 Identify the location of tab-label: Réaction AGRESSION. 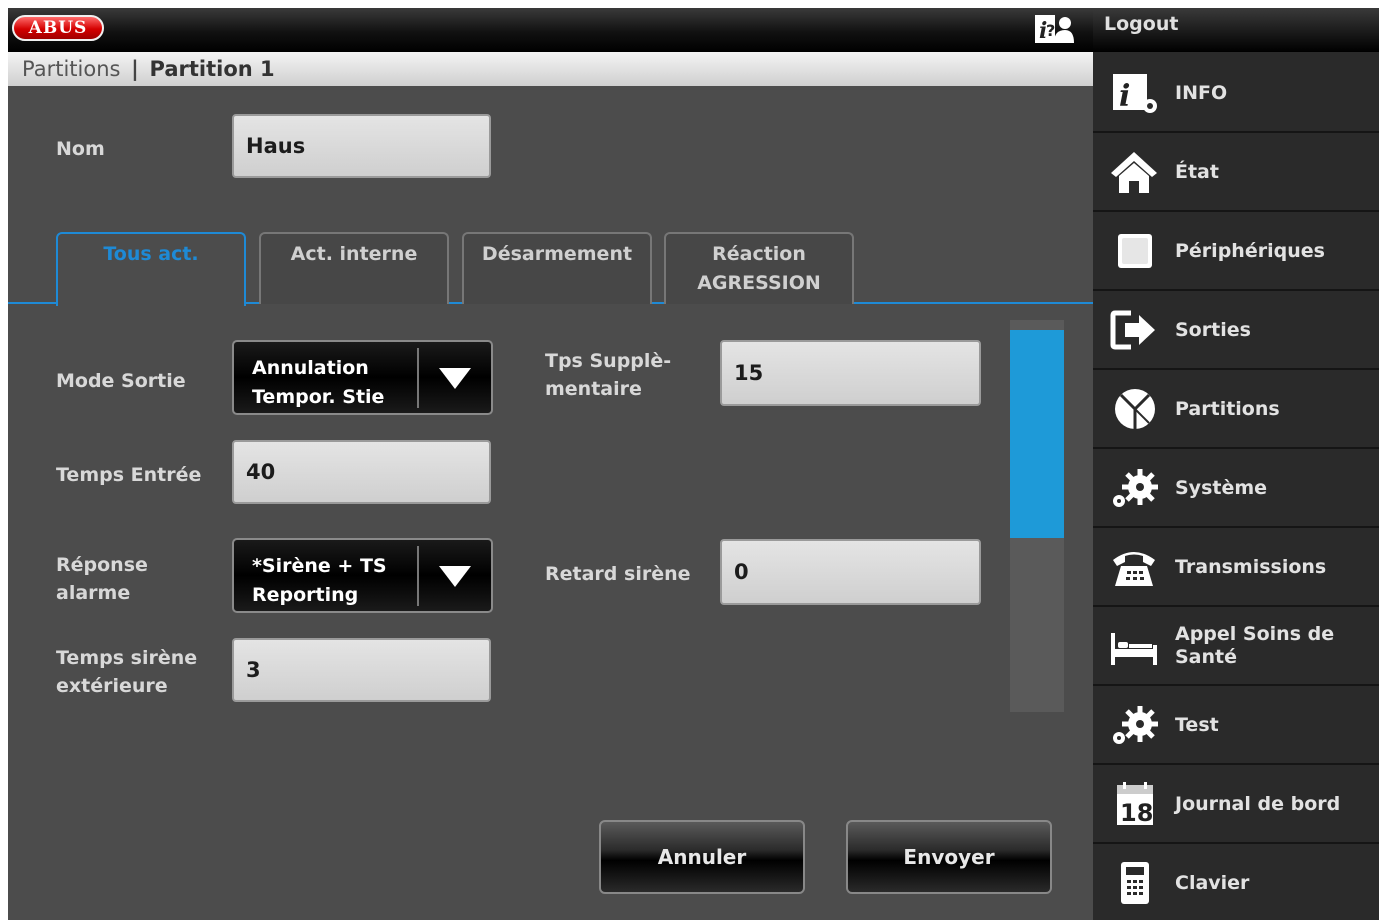
(759, 268).